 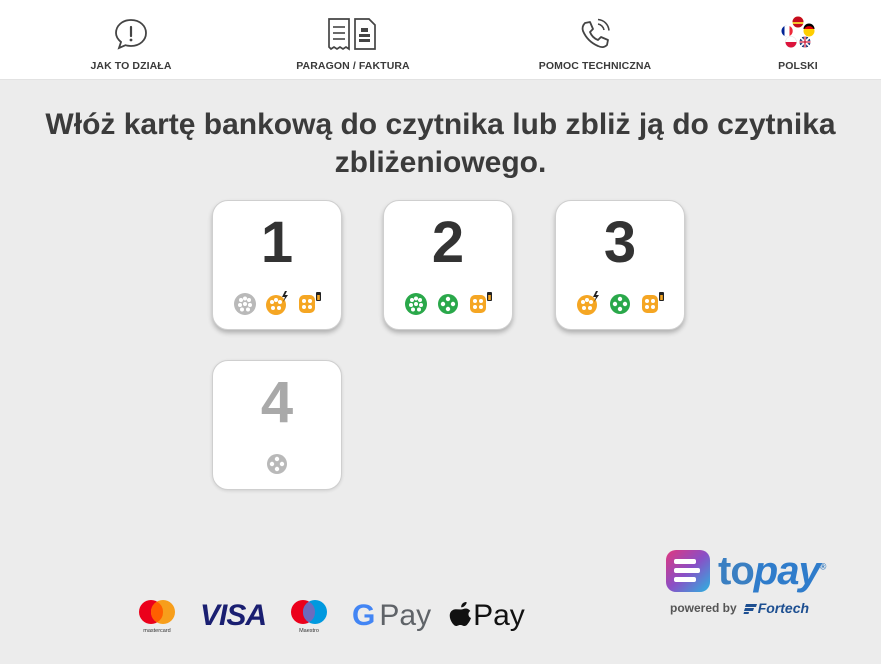 I want to click on pay-text: pay, so click(x=787, y=570).